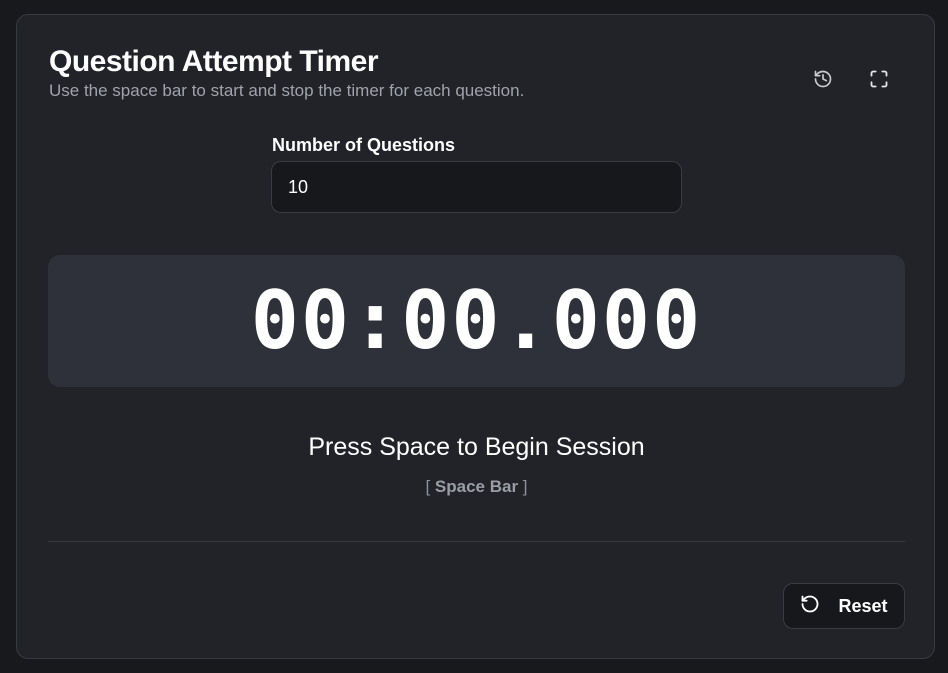 This screenshot has height=673, width=948. I want to click on questions-label: Number of Questions, so click(364, 145).